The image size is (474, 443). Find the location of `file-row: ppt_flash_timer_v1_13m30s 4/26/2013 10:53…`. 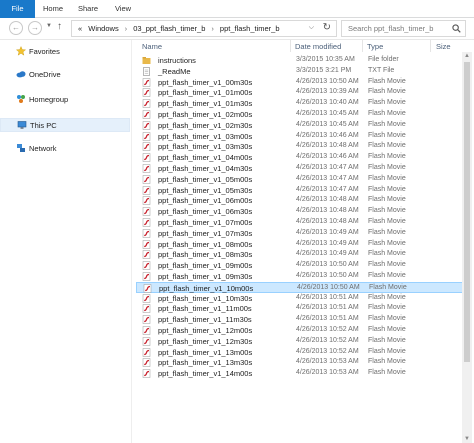

file-row: ppt_flash_timer_v1_13m30s 4/26/2013 10:53… is located at coordinates (303, 362).